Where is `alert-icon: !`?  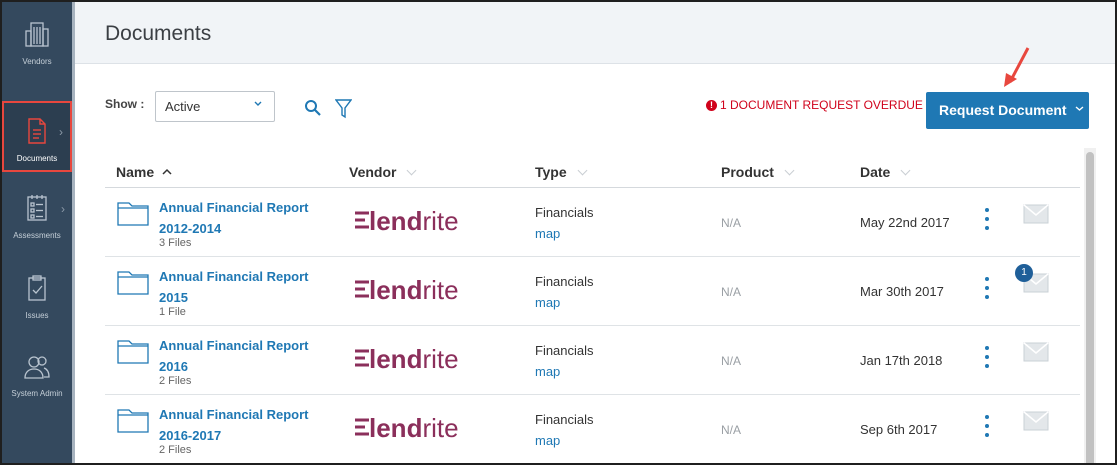 alert-icon: ! is located at coordinates (711, 105).